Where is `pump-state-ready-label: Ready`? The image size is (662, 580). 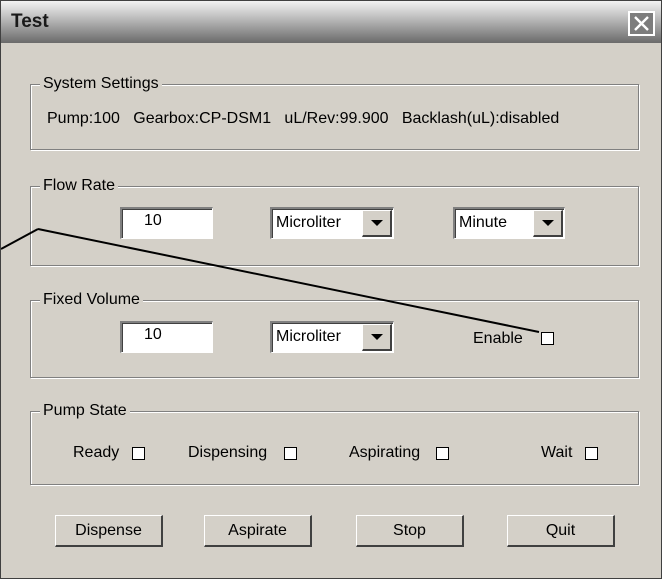
pump-state-ready-label: Ready is located at coordinates (96, 452).